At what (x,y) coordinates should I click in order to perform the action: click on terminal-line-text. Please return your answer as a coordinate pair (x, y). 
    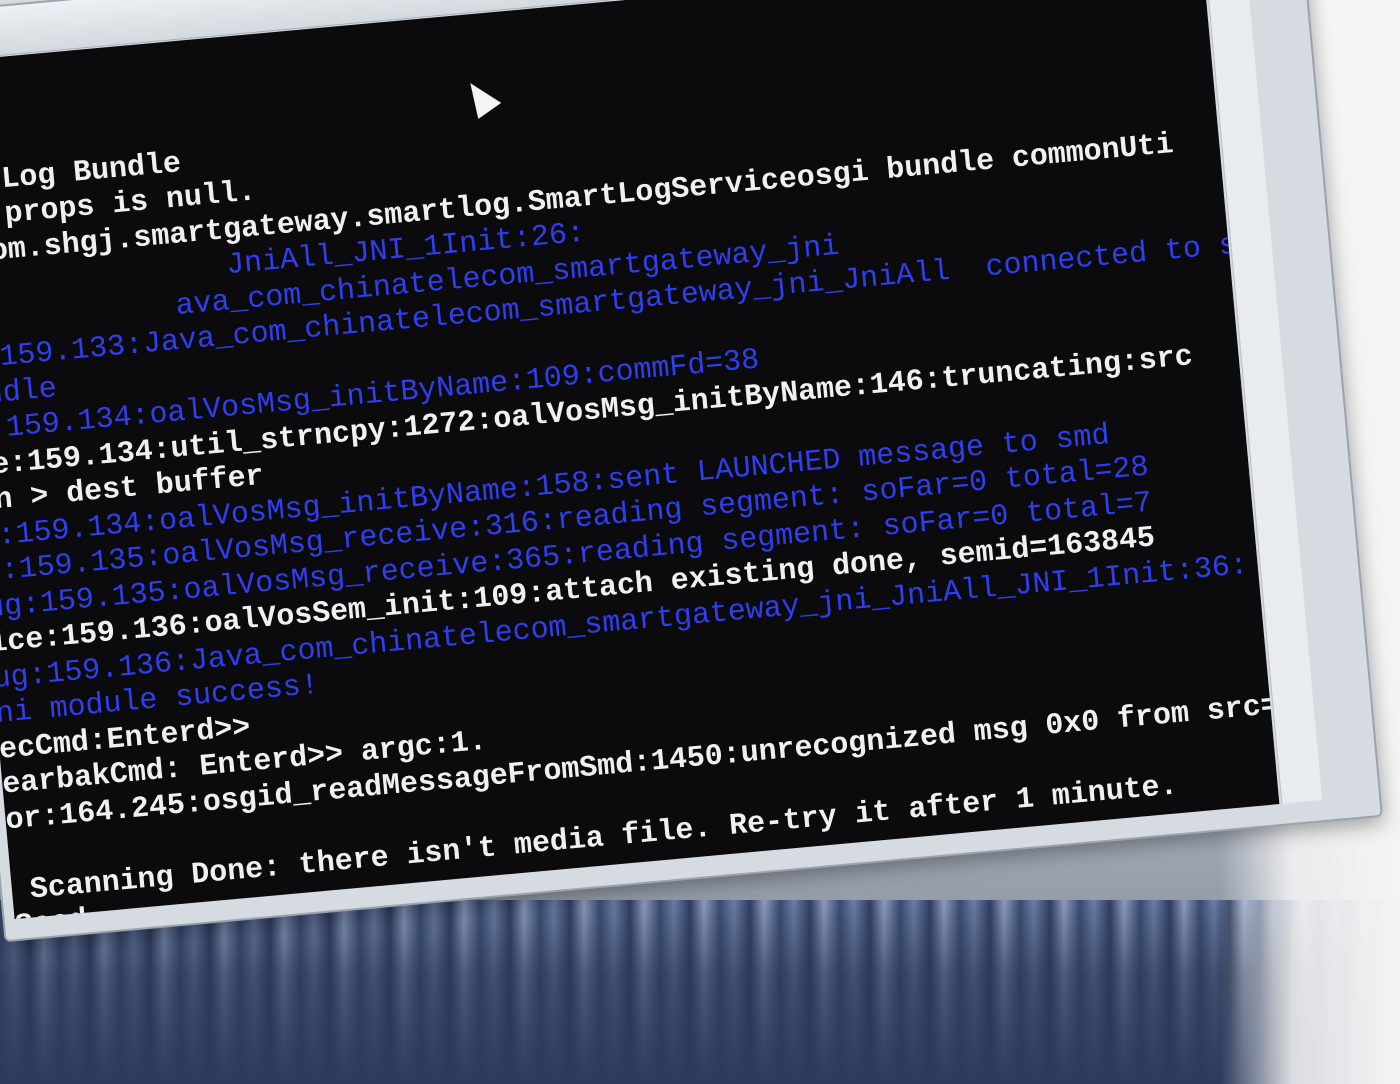
    Looking at the image, I should click on (17, 855).